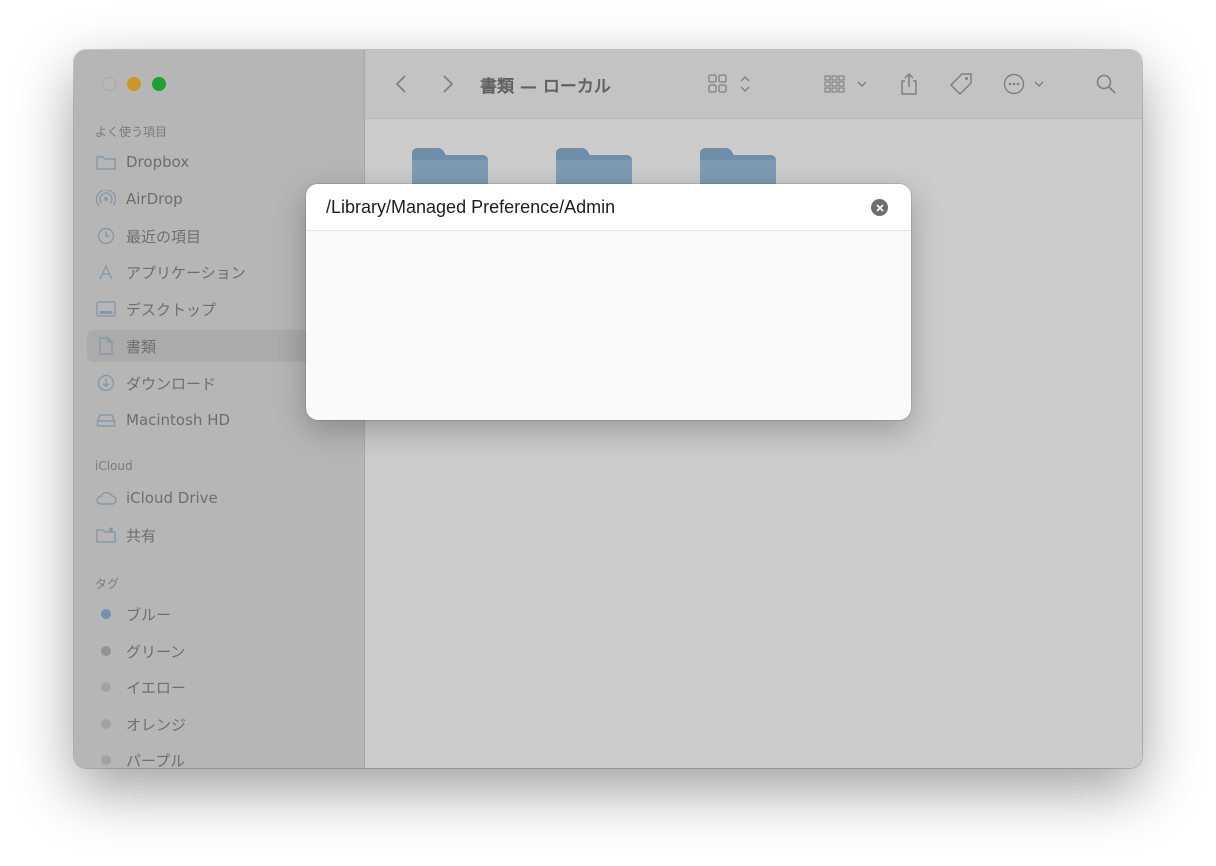 This screenshot has width=1216, height=866. What do you see at coordinates (106, 346) in the screenshot?
I see `document-icon` at bounding box center [106, 346].